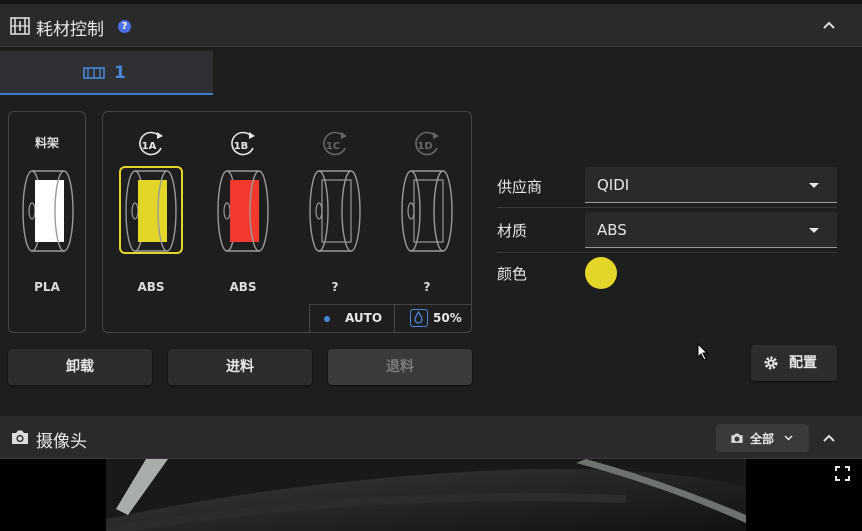 The height and width of the screenshot is (531, 862). I want to click on svg-text: 1D, so click(424, 146).